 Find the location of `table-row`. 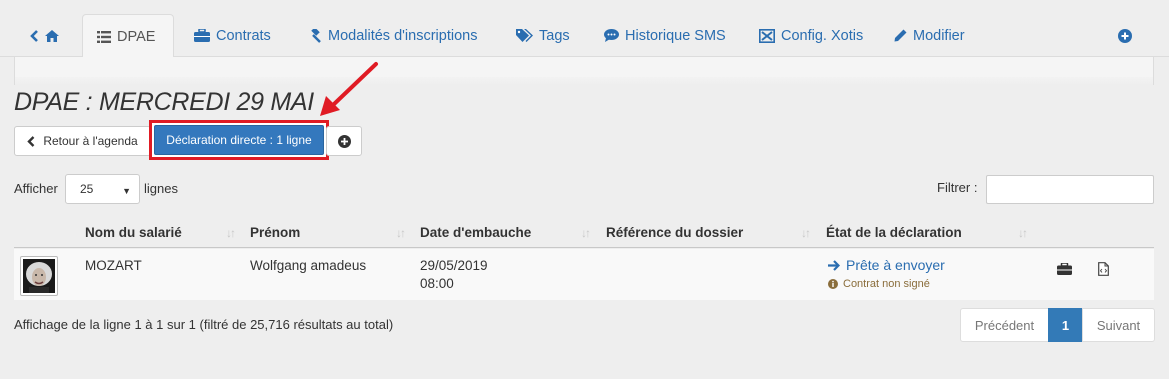

table-row is located at coordinates (584, 274).